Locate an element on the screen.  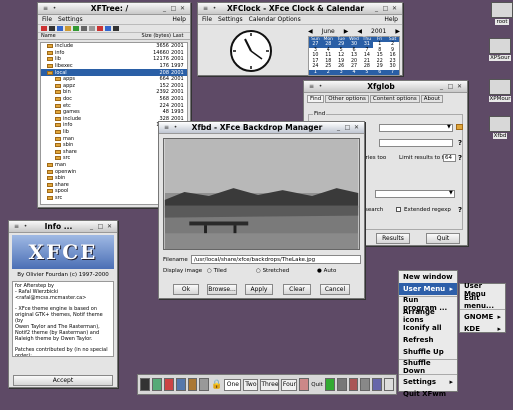
root-menu-item: User Menu ▸ is located at coordinates (428, 289).